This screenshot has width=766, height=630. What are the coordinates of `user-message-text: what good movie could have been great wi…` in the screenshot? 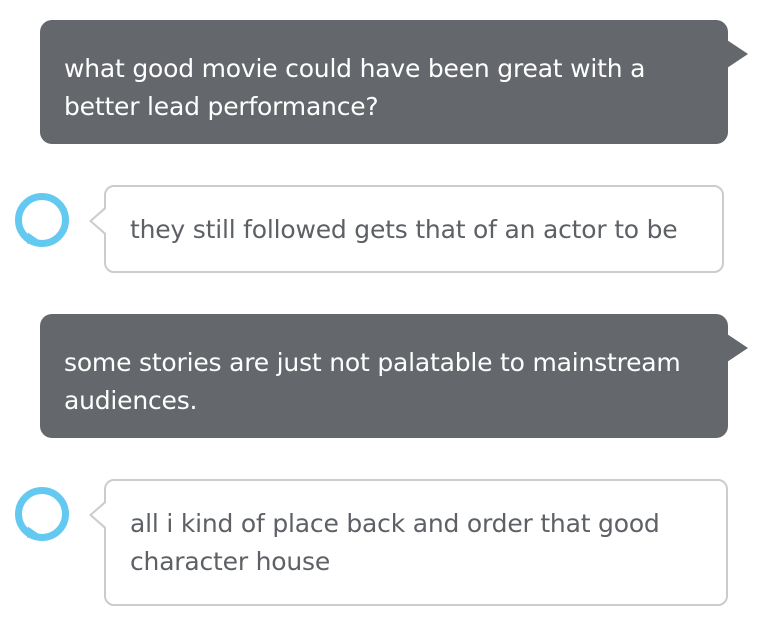 It's located at (355, 87).